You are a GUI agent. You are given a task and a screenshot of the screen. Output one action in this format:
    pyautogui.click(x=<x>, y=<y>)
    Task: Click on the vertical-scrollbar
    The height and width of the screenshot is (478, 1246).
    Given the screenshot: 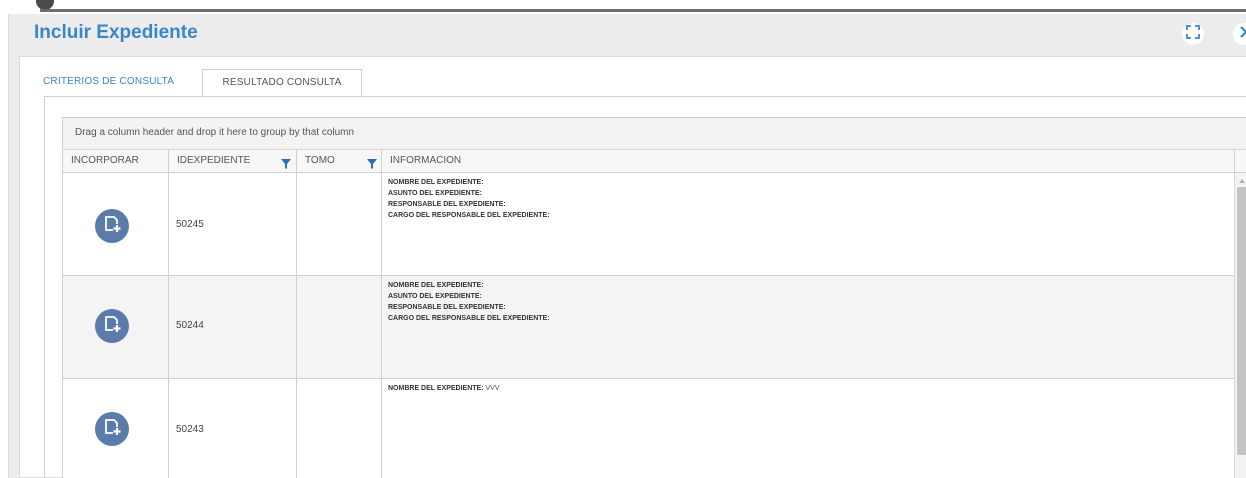 What is the action you would take?
    pyautogui.click(x=1240, y=325)
    